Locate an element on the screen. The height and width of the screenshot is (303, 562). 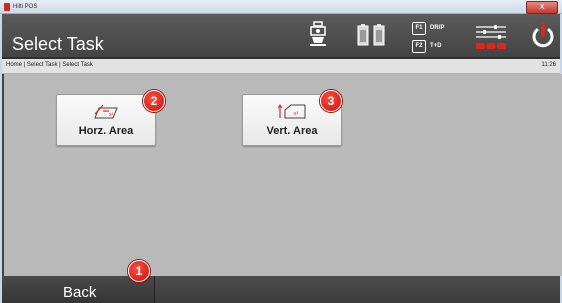
horizontal-area-icon: x² is located at coordinates (106, 111).